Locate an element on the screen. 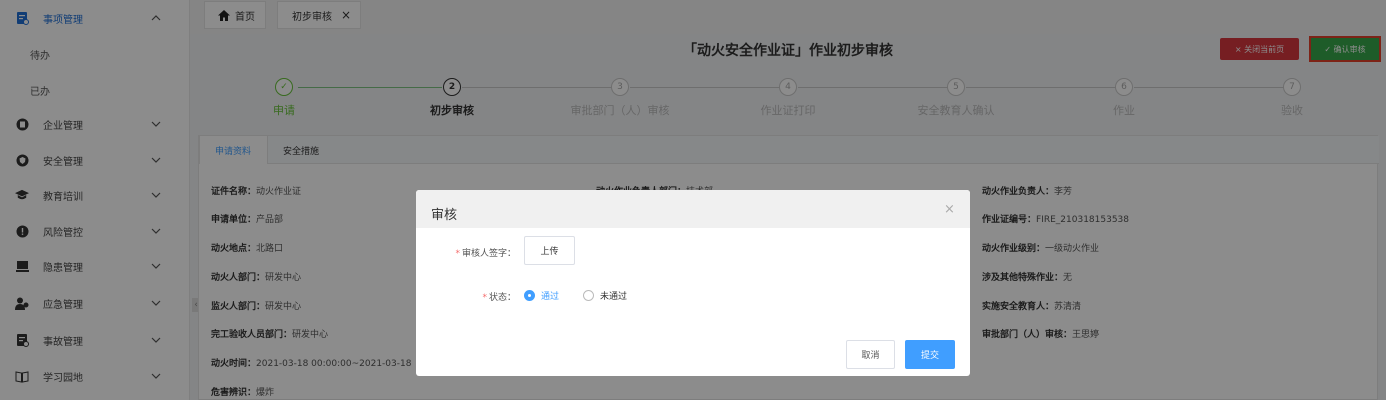 The image size is (1386, 400). dialog-title: 审核 is located at coordinates (444, 215).